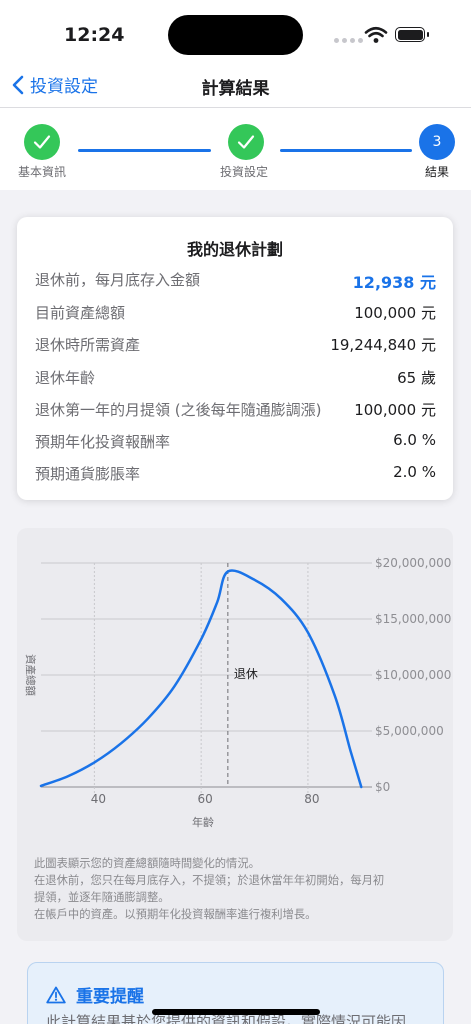 The height and width of the screenshot is (1024, 471). I want to click on summary-row-required-assets: 退休時所需資產 19,244,840 元, so click(235, 344).